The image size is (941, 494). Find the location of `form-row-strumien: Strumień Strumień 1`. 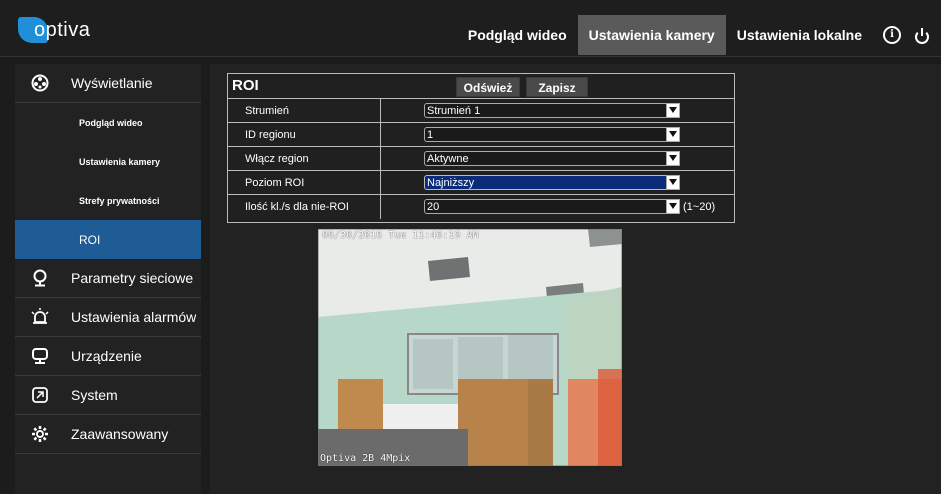

form-row-strumien: Strumień Strumień 1 is located at coordinates (481, 110).